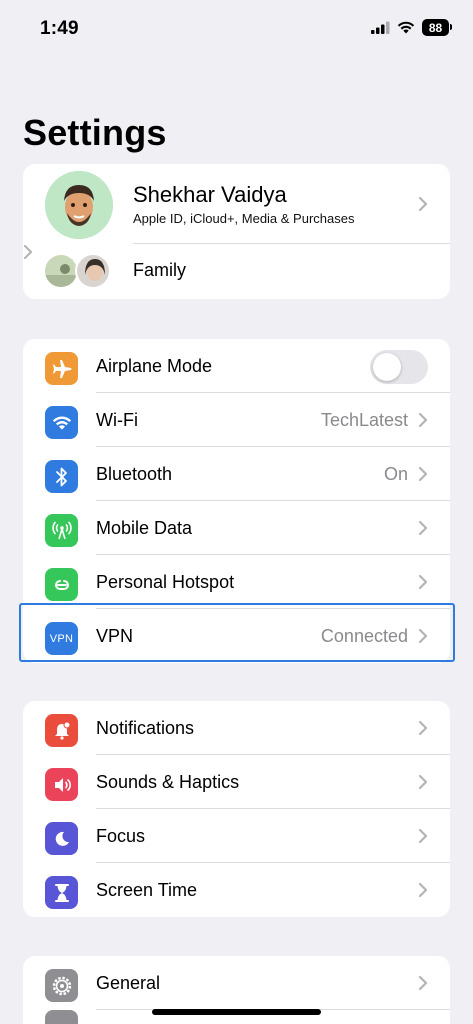  I want to click on airplane-mode-row: Airplane Mode, so click(236, 366).